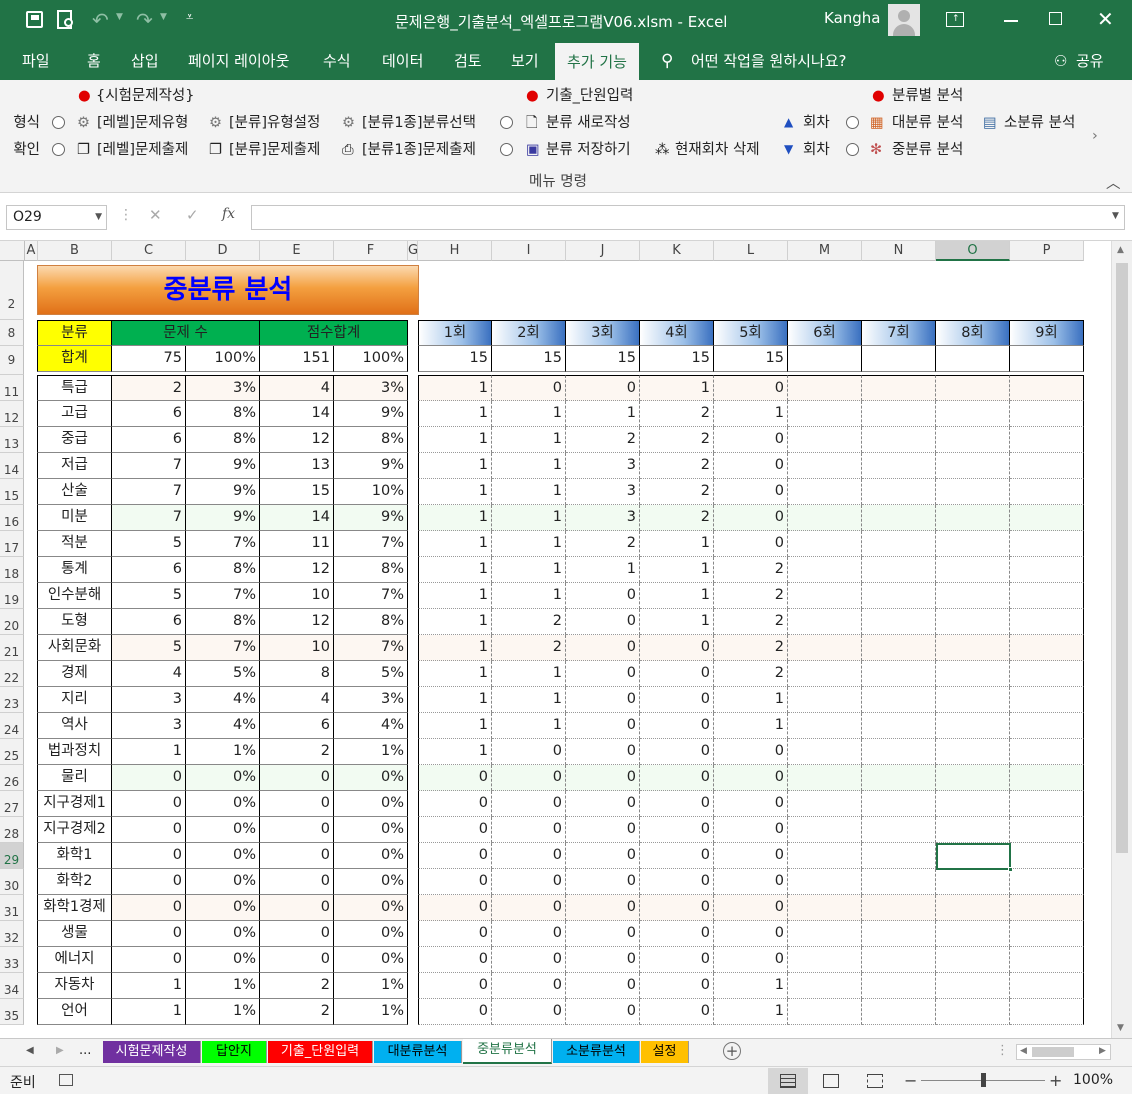  Describe the element at coordinates (1063, 1052) in the screenshot. I see `horizontal-scrollbar: ◀ ▶` at that location.